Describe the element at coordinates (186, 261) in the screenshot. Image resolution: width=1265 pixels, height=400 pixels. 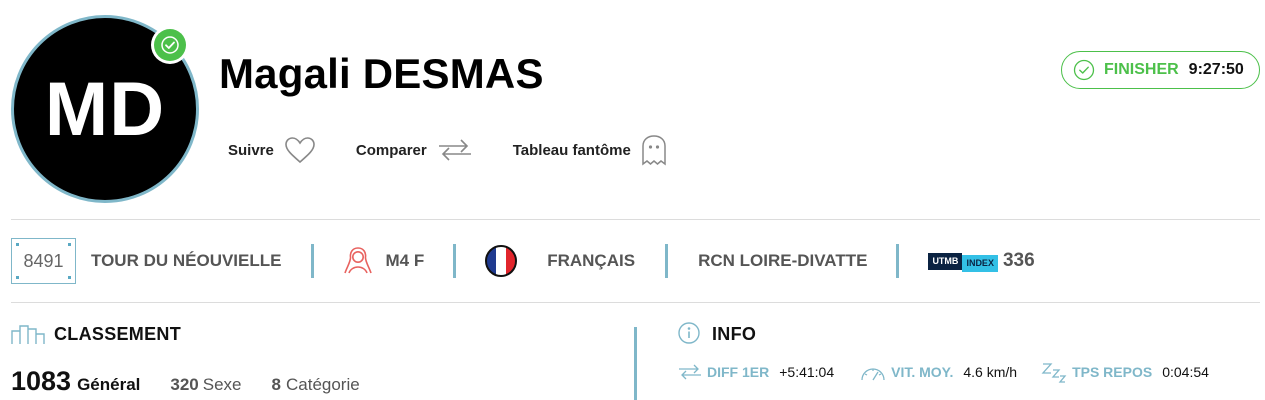
I see `race-name: TOUR DU NÉOUVIELLE` at that location.